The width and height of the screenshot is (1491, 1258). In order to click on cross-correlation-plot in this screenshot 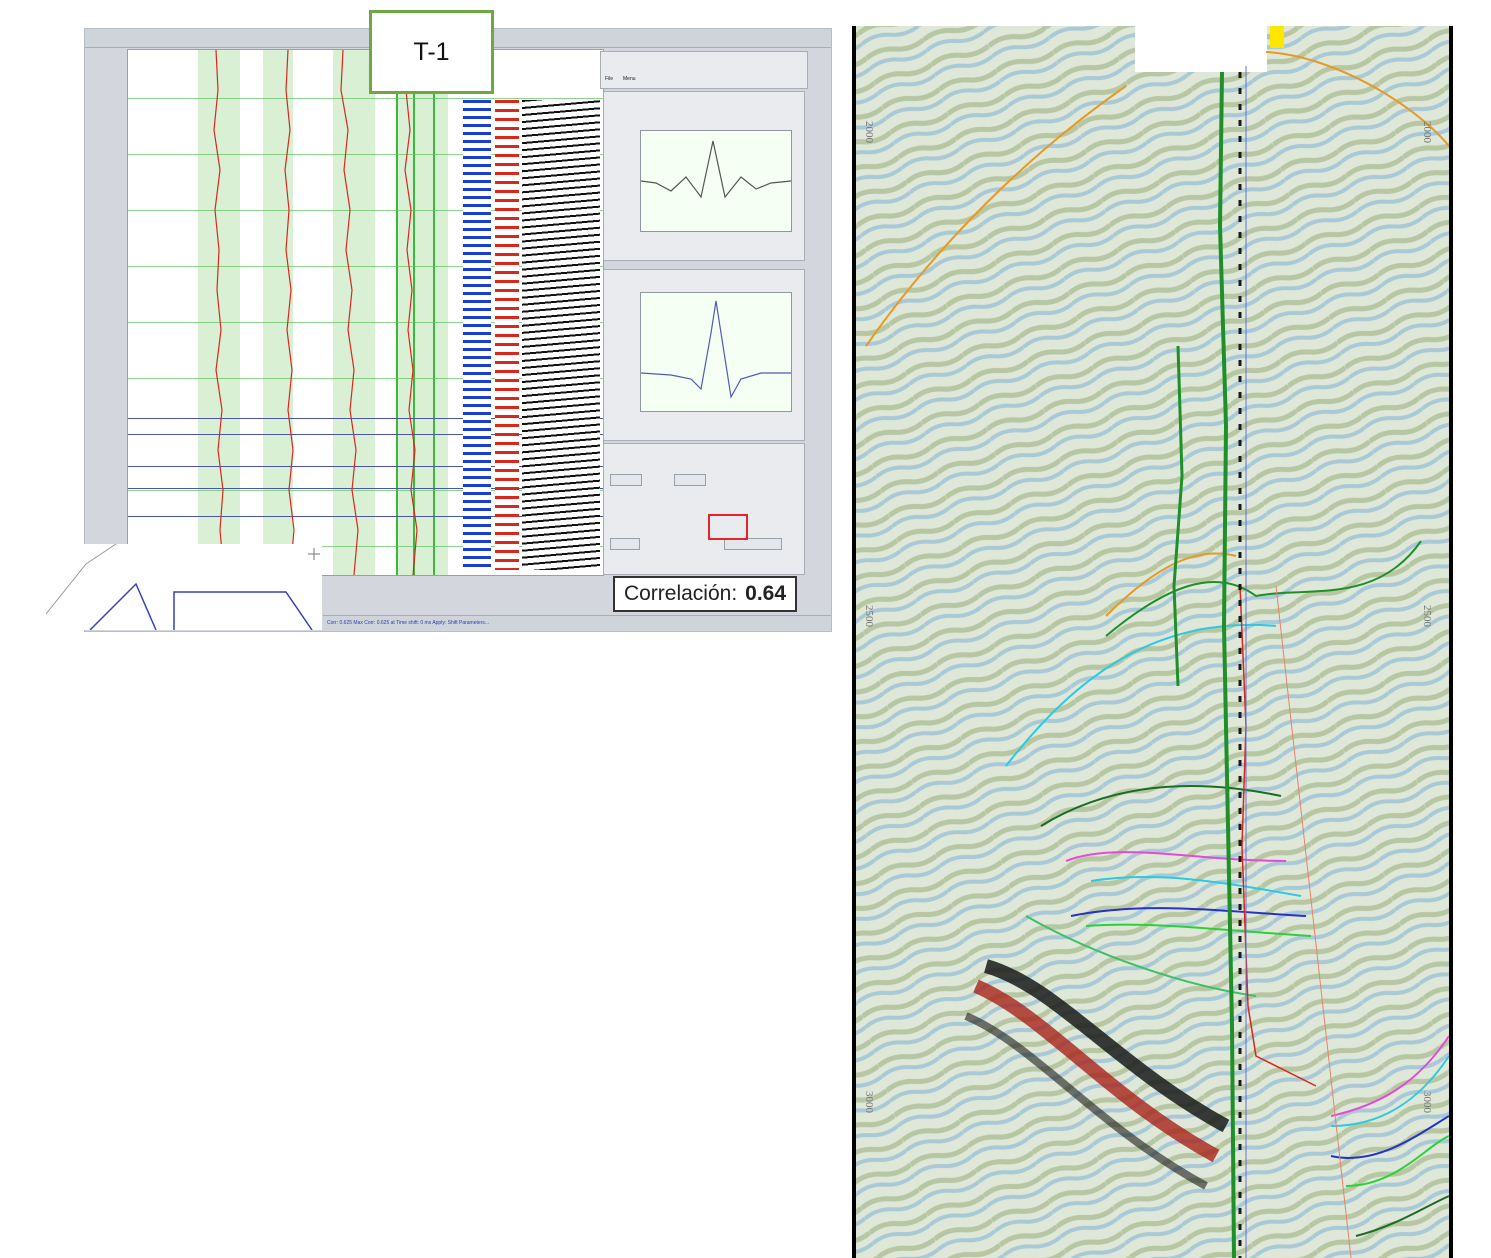, I will do `click(716, 181)`.